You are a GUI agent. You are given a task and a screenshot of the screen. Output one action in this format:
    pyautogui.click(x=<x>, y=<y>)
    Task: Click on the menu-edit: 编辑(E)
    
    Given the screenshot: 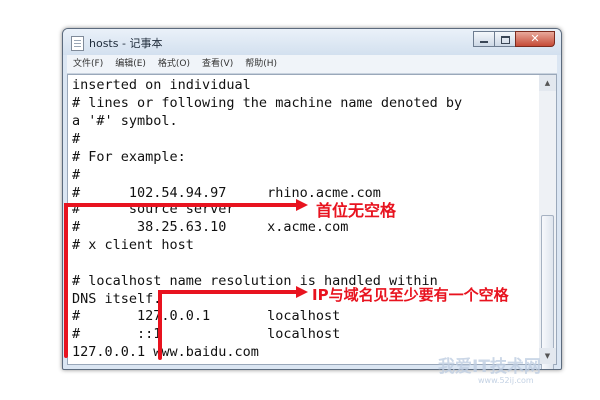 What is the action you would take?
    pyautogui.click(x=130, y=64)
    